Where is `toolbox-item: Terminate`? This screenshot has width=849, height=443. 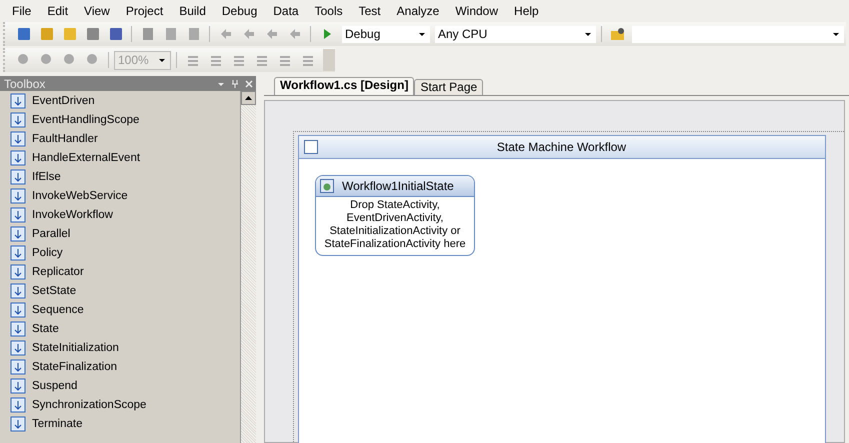
toolbox-item: Terminate is located at coordinates (120, 423).